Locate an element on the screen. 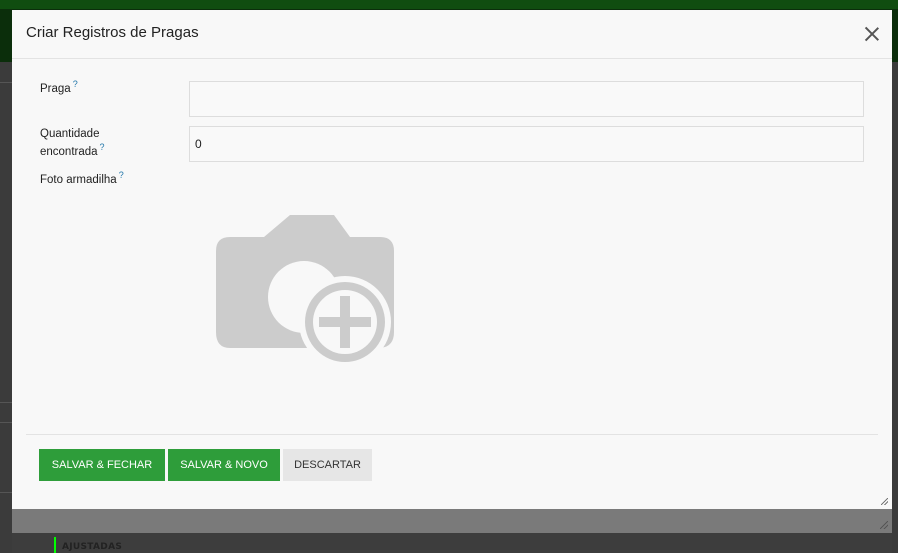  background-panel-left is located at coordinates (6, 307).